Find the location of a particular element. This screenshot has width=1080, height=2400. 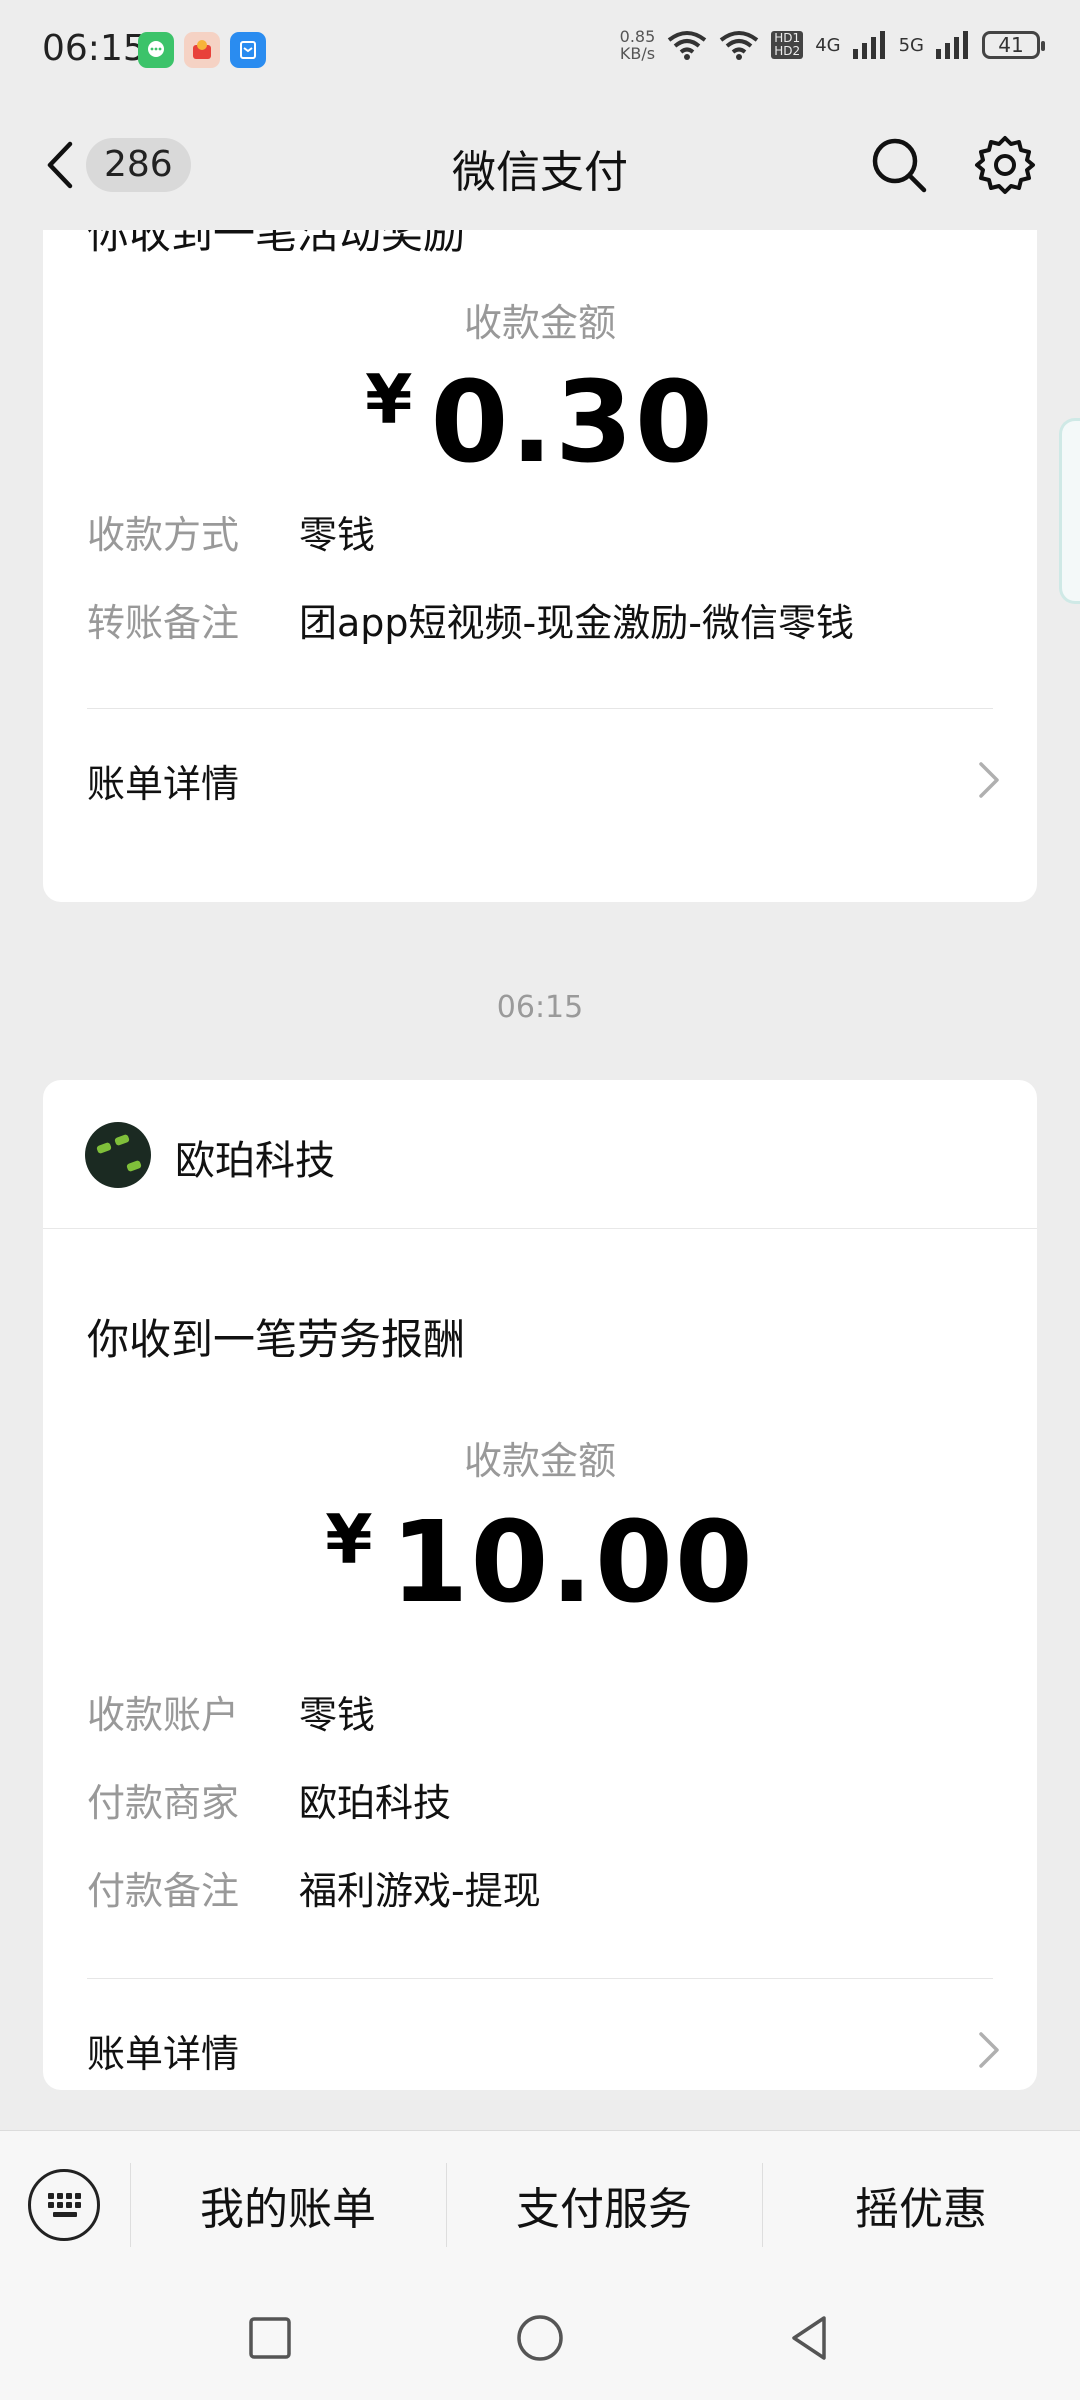

detail-label: 付款备注 is located at coordinates (163, 1891).